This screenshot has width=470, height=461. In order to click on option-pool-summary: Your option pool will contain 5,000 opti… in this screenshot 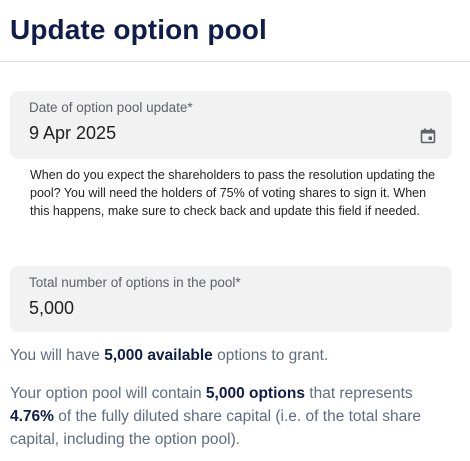, I will do `click(235, 416)`.